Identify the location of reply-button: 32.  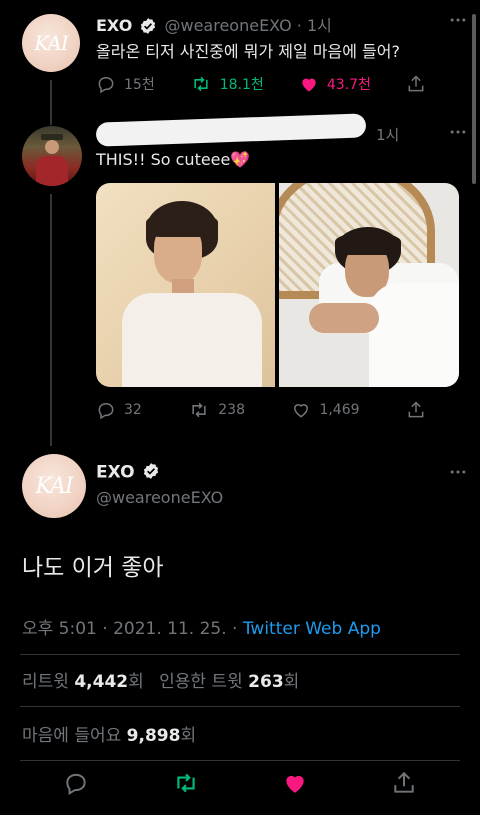
(119, 410).